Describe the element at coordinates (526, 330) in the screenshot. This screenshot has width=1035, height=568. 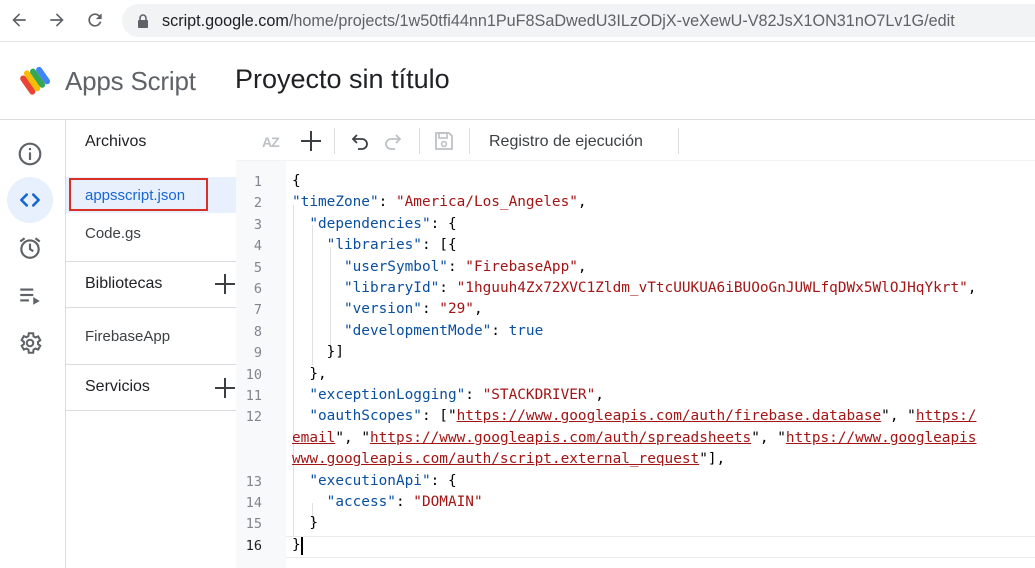
I see `code-token: true` at that location.